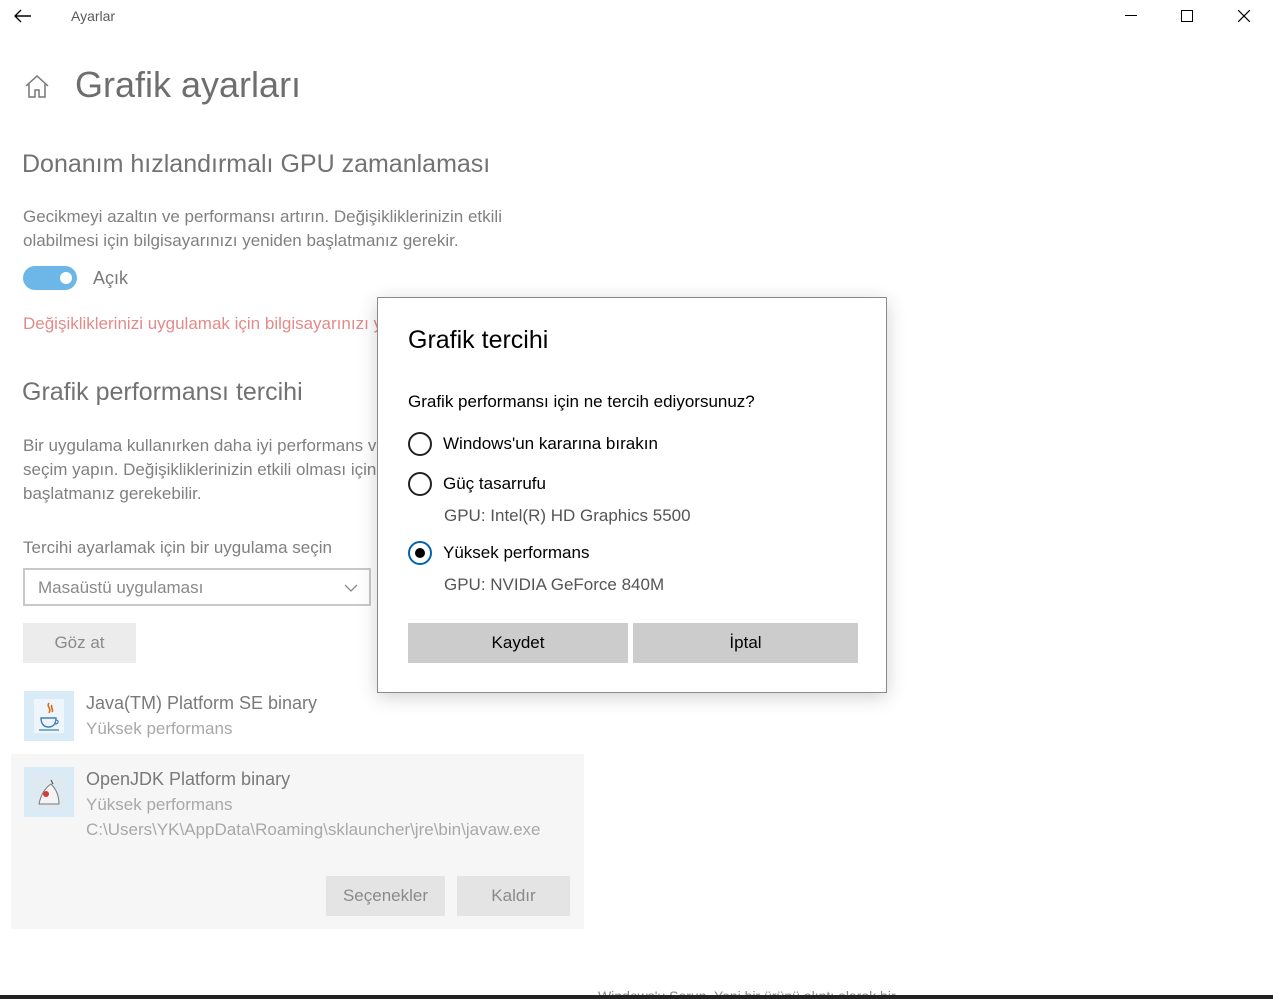 Image resolution: width=1273 pixels, height=999 pixels. I want to click on java-icon, so click(49, 716).